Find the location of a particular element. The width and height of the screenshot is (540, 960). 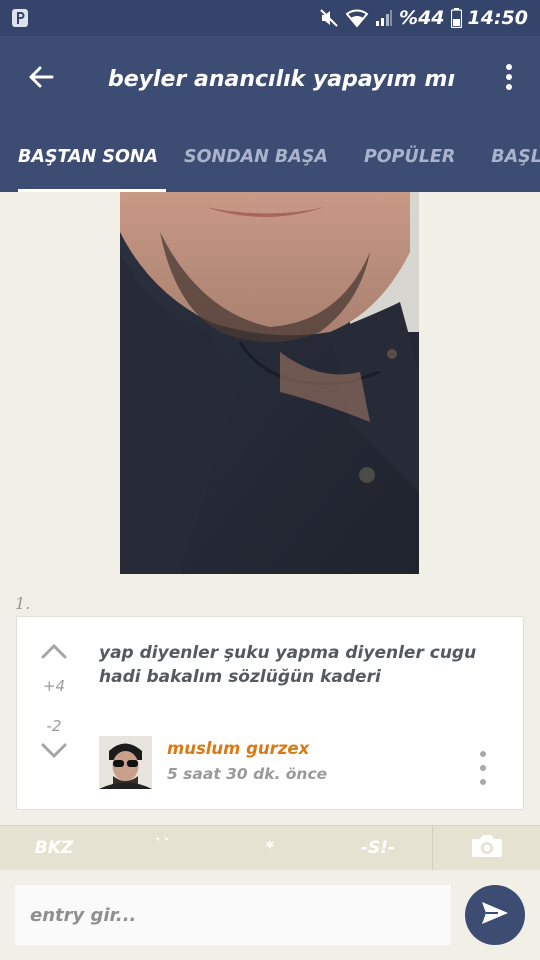

mute-icon is located at coordinates (329, 18).